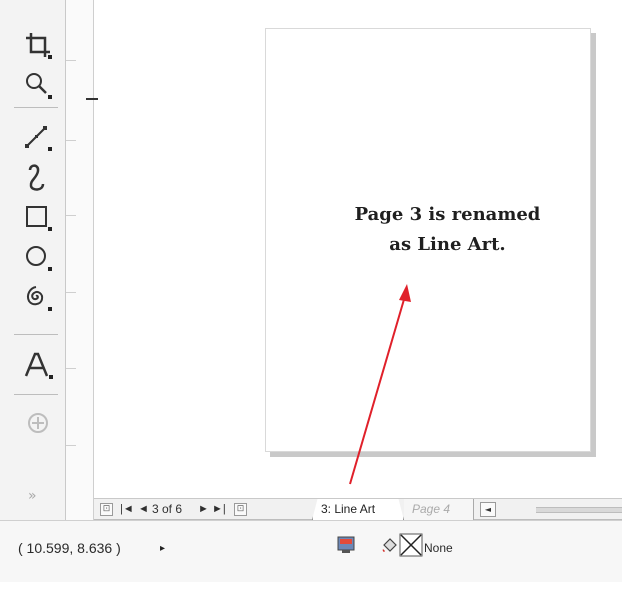 The height and width of the screenshot is (594, 622). I want to click on annotation-line-1: Page 3 is renamed, so click(447, 214).